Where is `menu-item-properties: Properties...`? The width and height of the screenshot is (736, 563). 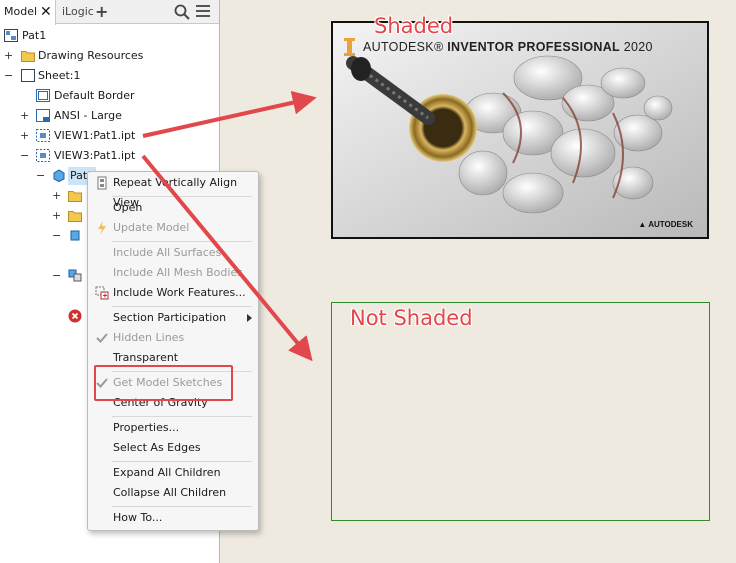 menu-item-properties: Properties... is located at coordinates (173, 428).